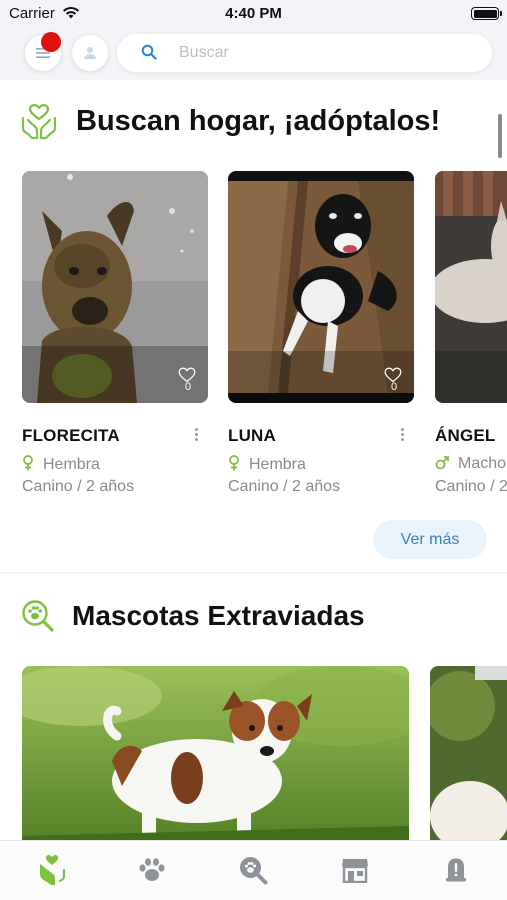 This screenshot has height=900, width=507. I want to click on pet-card-luna: 0 LUNA Hembra Canino / 2 años, so click(321, 333).